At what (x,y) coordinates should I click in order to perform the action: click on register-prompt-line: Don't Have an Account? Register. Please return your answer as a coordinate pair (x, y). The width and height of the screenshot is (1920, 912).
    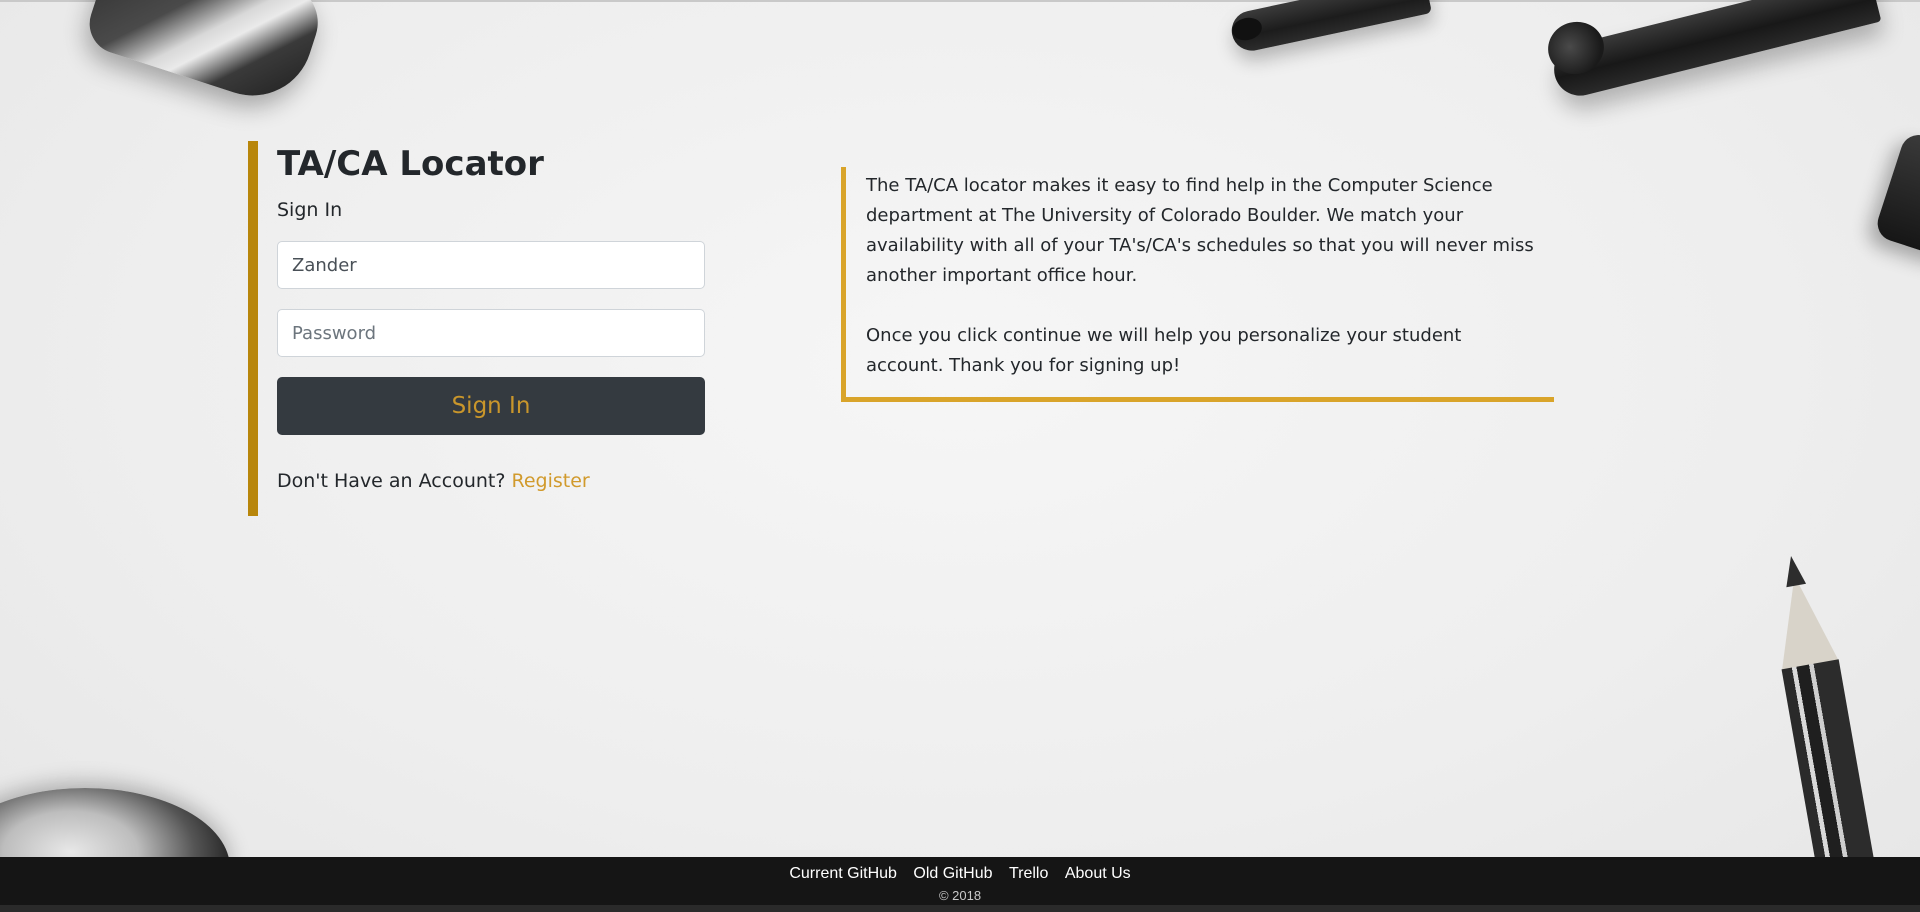
    Looking at the image, I should click on (492, 481).